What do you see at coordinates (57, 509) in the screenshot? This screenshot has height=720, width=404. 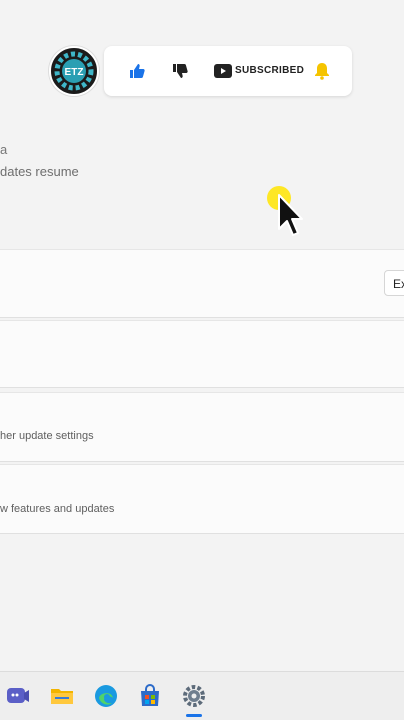 I see `card-subtitle: w features and updates` at bounding box center [57, 509].